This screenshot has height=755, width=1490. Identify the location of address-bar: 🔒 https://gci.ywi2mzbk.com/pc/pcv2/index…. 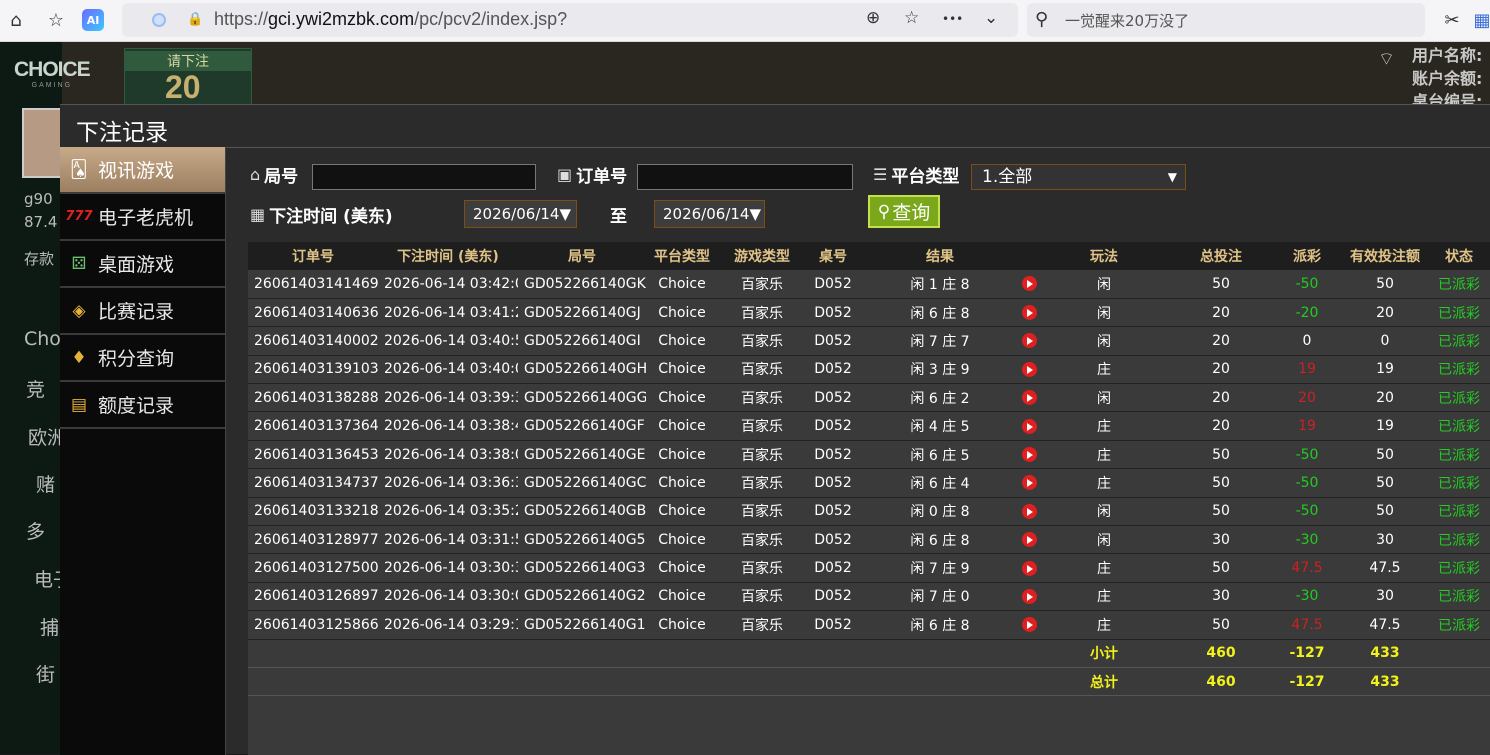
(570, 20).